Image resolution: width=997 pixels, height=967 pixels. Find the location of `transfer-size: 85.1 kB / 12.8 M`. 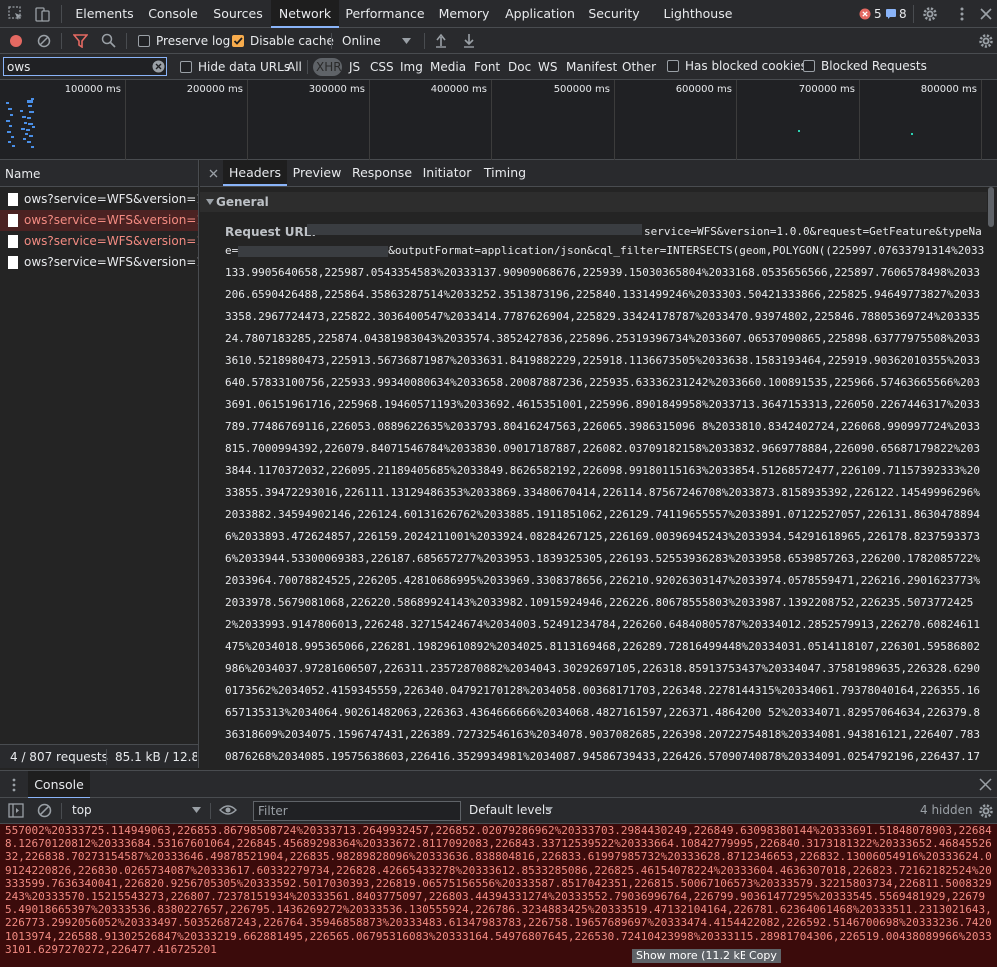

transfer-size: 85.1 kB / 12.8 M is located at coordinates (156, 757).